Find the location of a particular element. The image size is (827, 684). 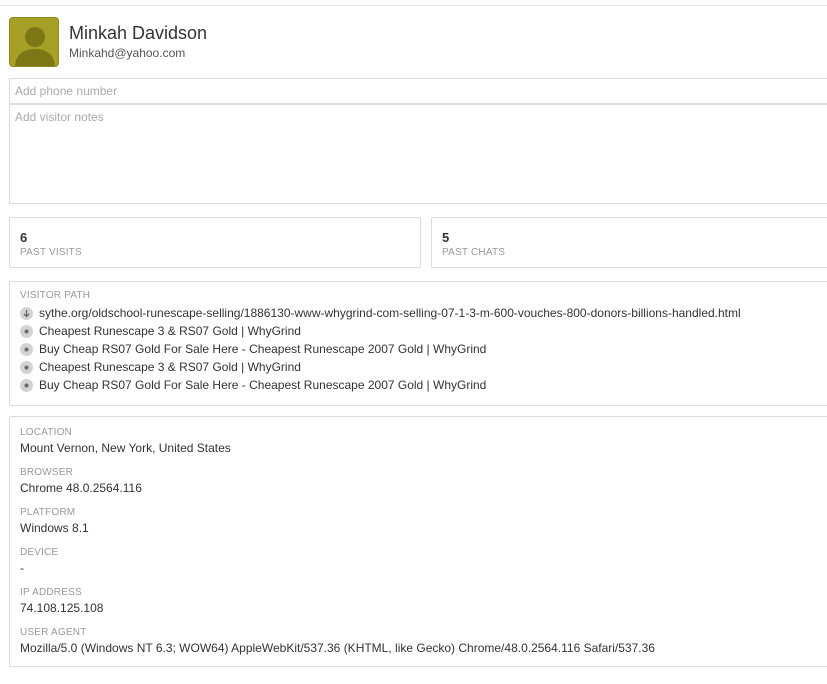

platform-value: Windows 8.1 is located at coordinates (54, 528).